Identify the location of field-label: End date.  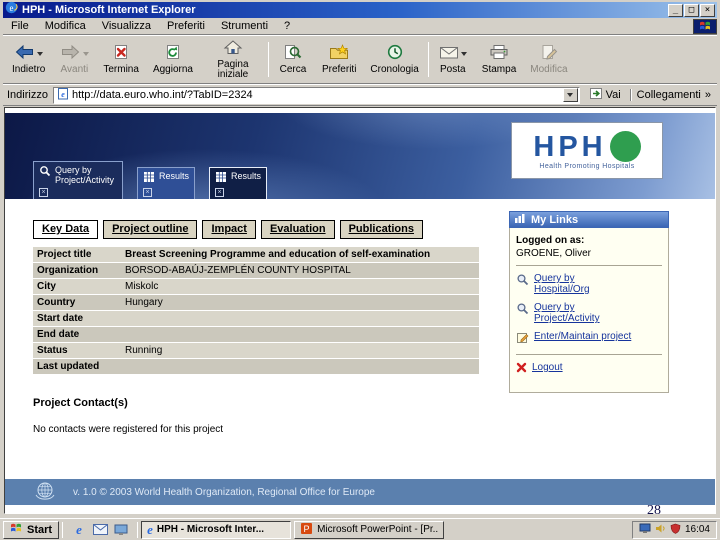
(58, 334).